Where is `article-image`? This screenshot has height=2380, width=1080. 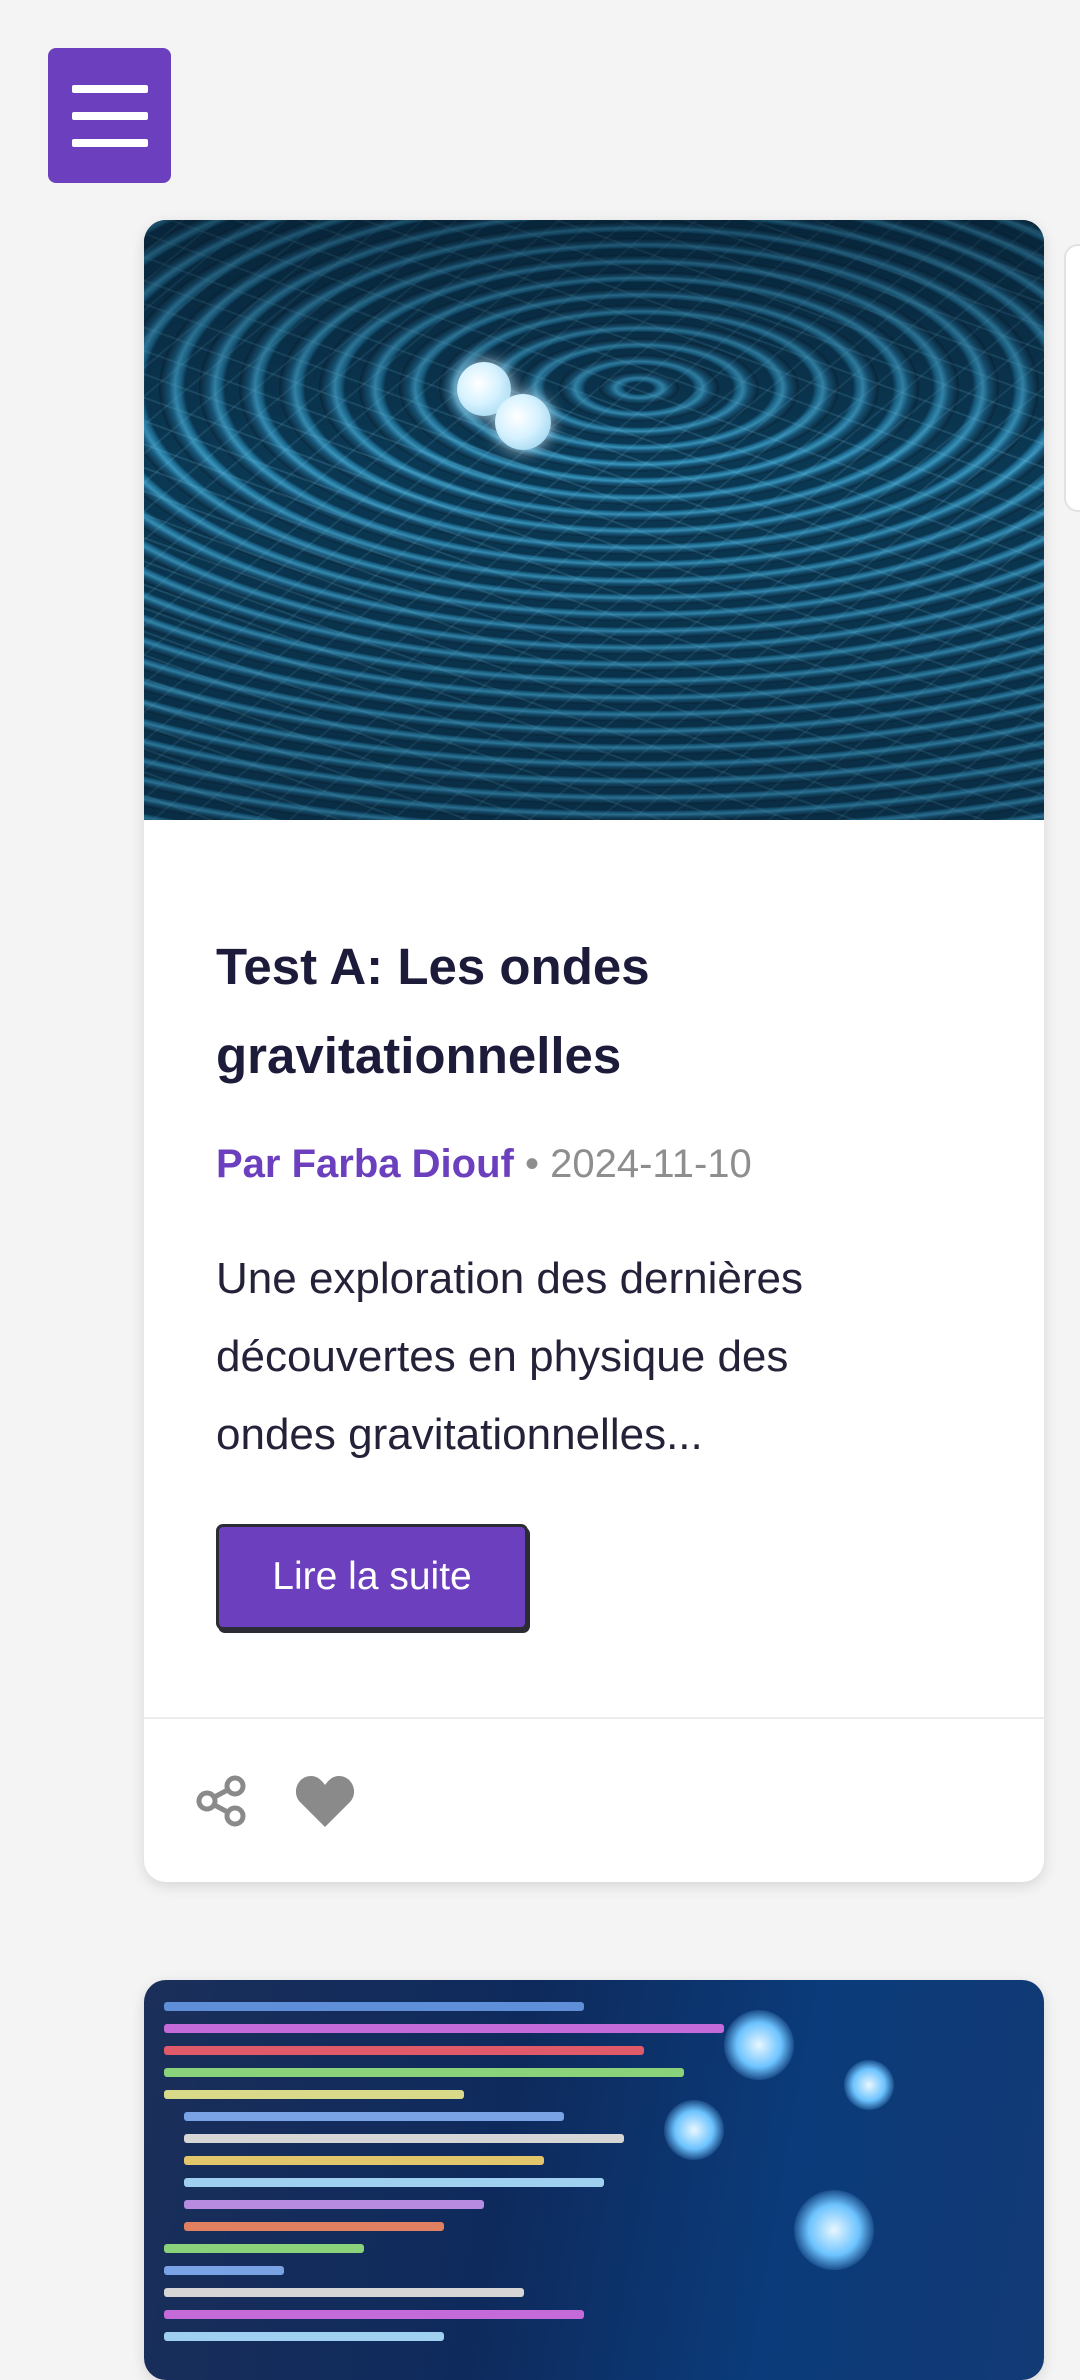 article-image is located at coordinates (594, 2180).